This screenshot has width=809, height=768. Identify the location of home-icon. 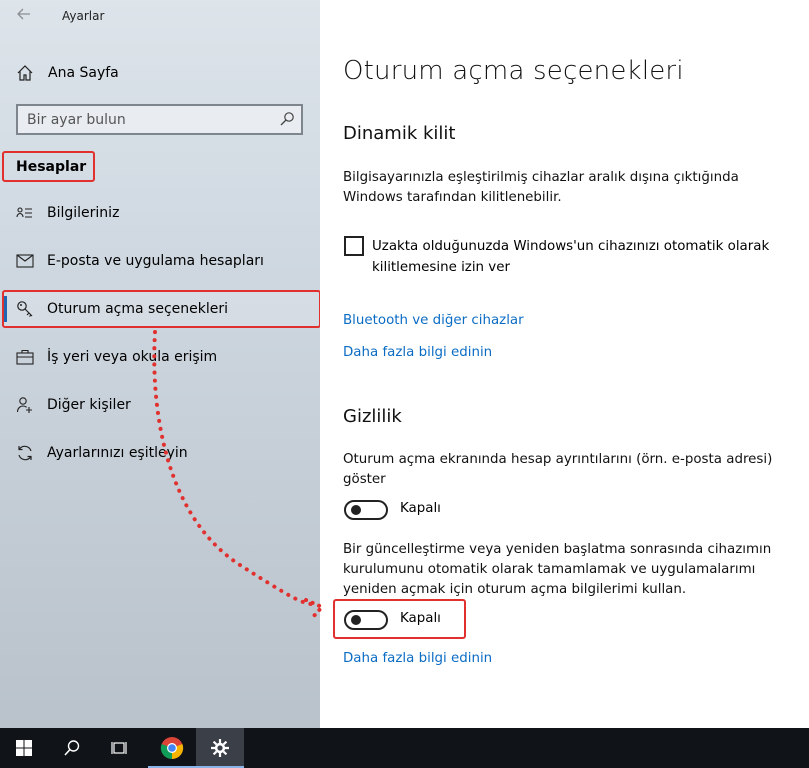
(25, 73).